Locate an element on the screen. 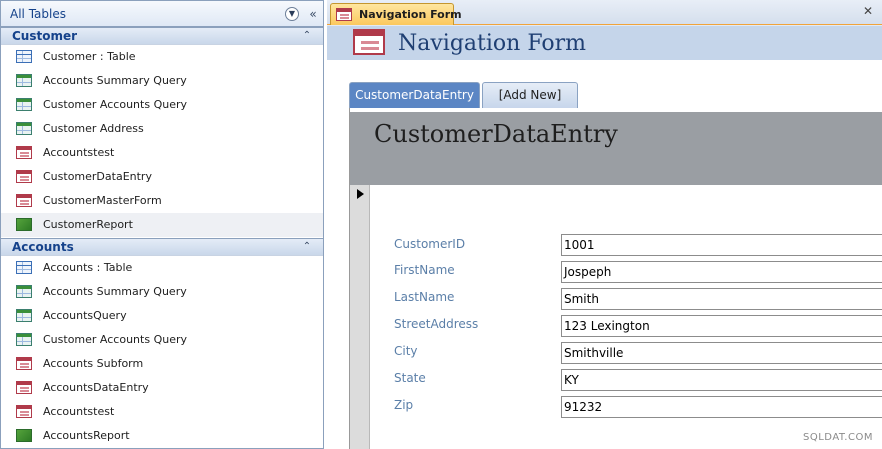 This screenshot has height=449, width=882. close-icon: ✕ is located at coordinates (868, 11).